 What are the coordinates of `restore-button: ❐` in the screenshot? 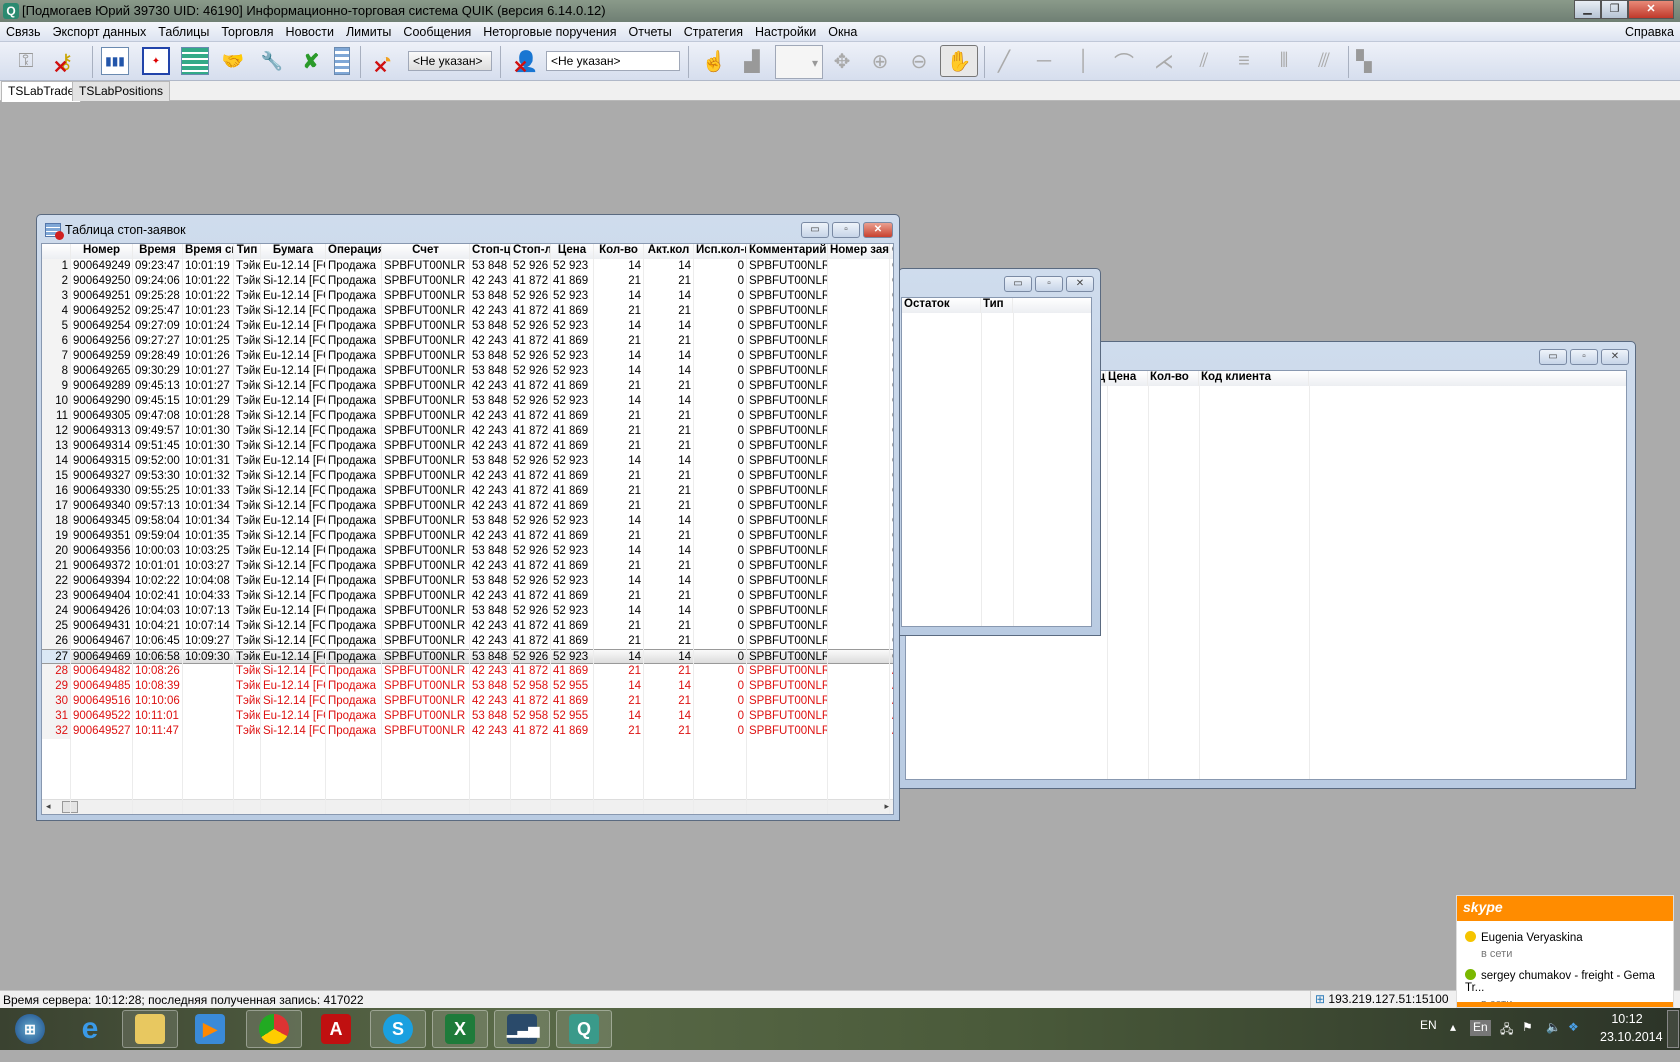 It's located at (1614, 9).